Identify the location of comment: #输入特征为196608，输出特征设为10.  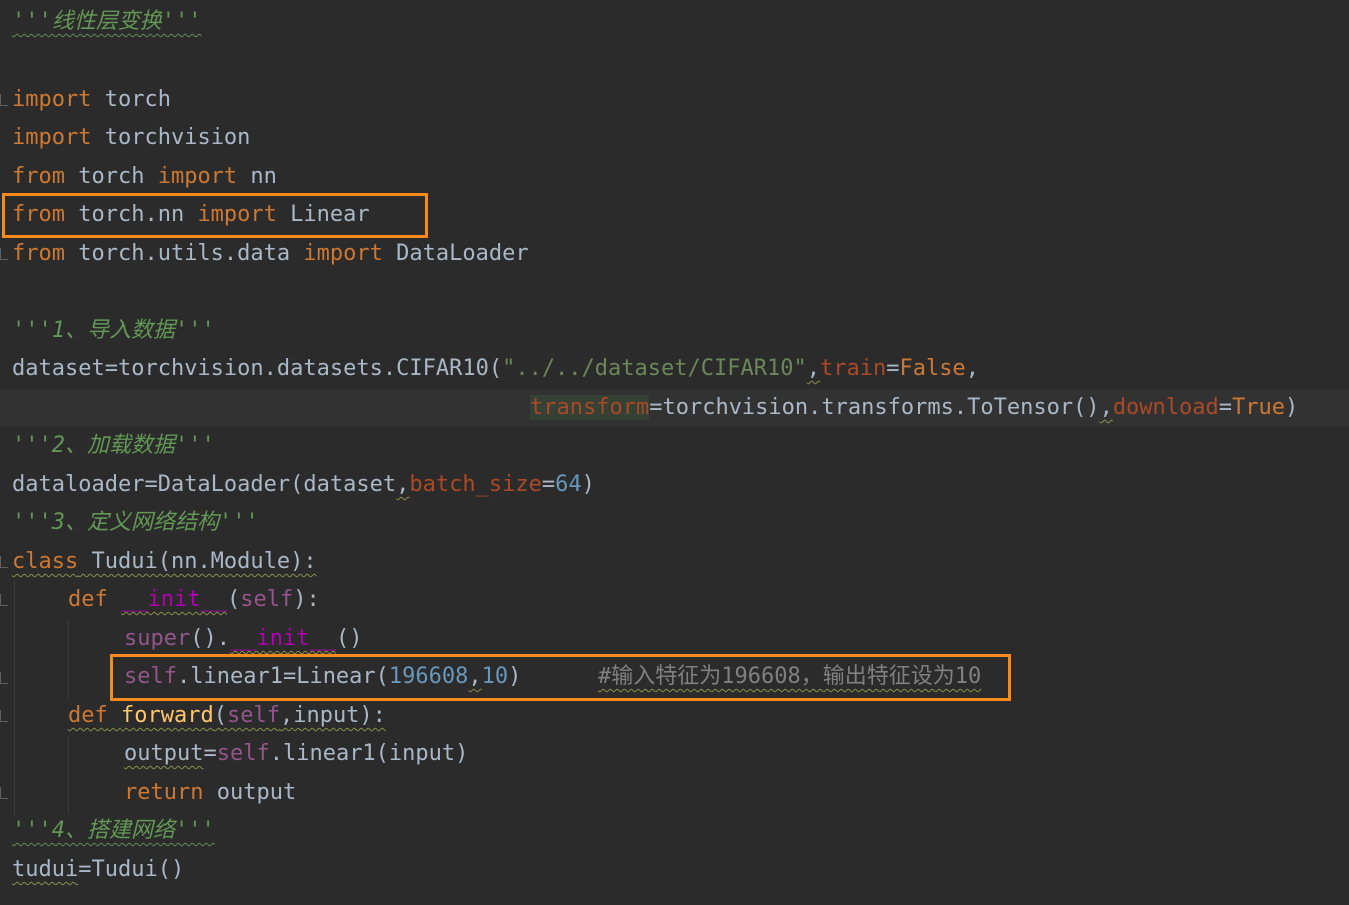
(790, 676).